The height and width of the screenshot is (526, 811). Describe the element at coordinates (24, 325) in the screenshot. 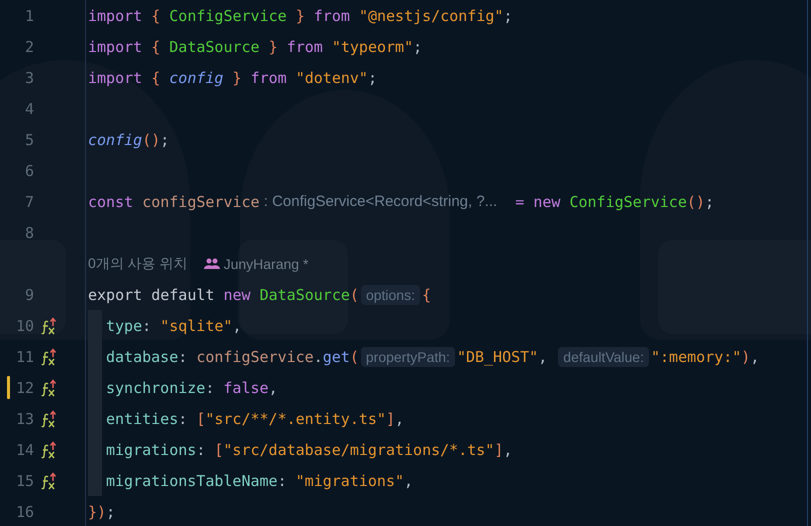

I see `line-number: 10` at that location.